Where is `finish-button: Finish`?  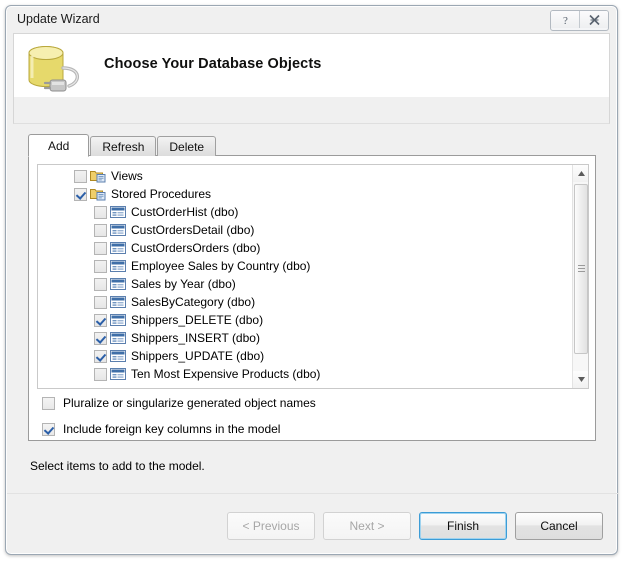
finish-button: Finish is located at coordinates (463, 526).